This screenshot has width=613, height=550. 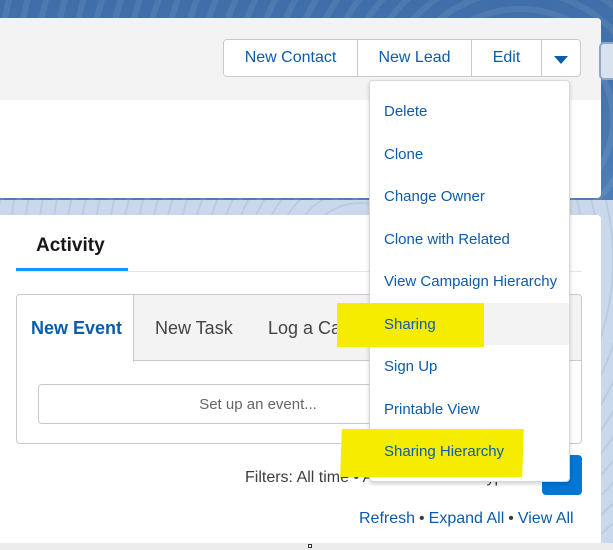 I want to click on action-button-group: New Contact New Lead Edit, so click(x=402, y=58).